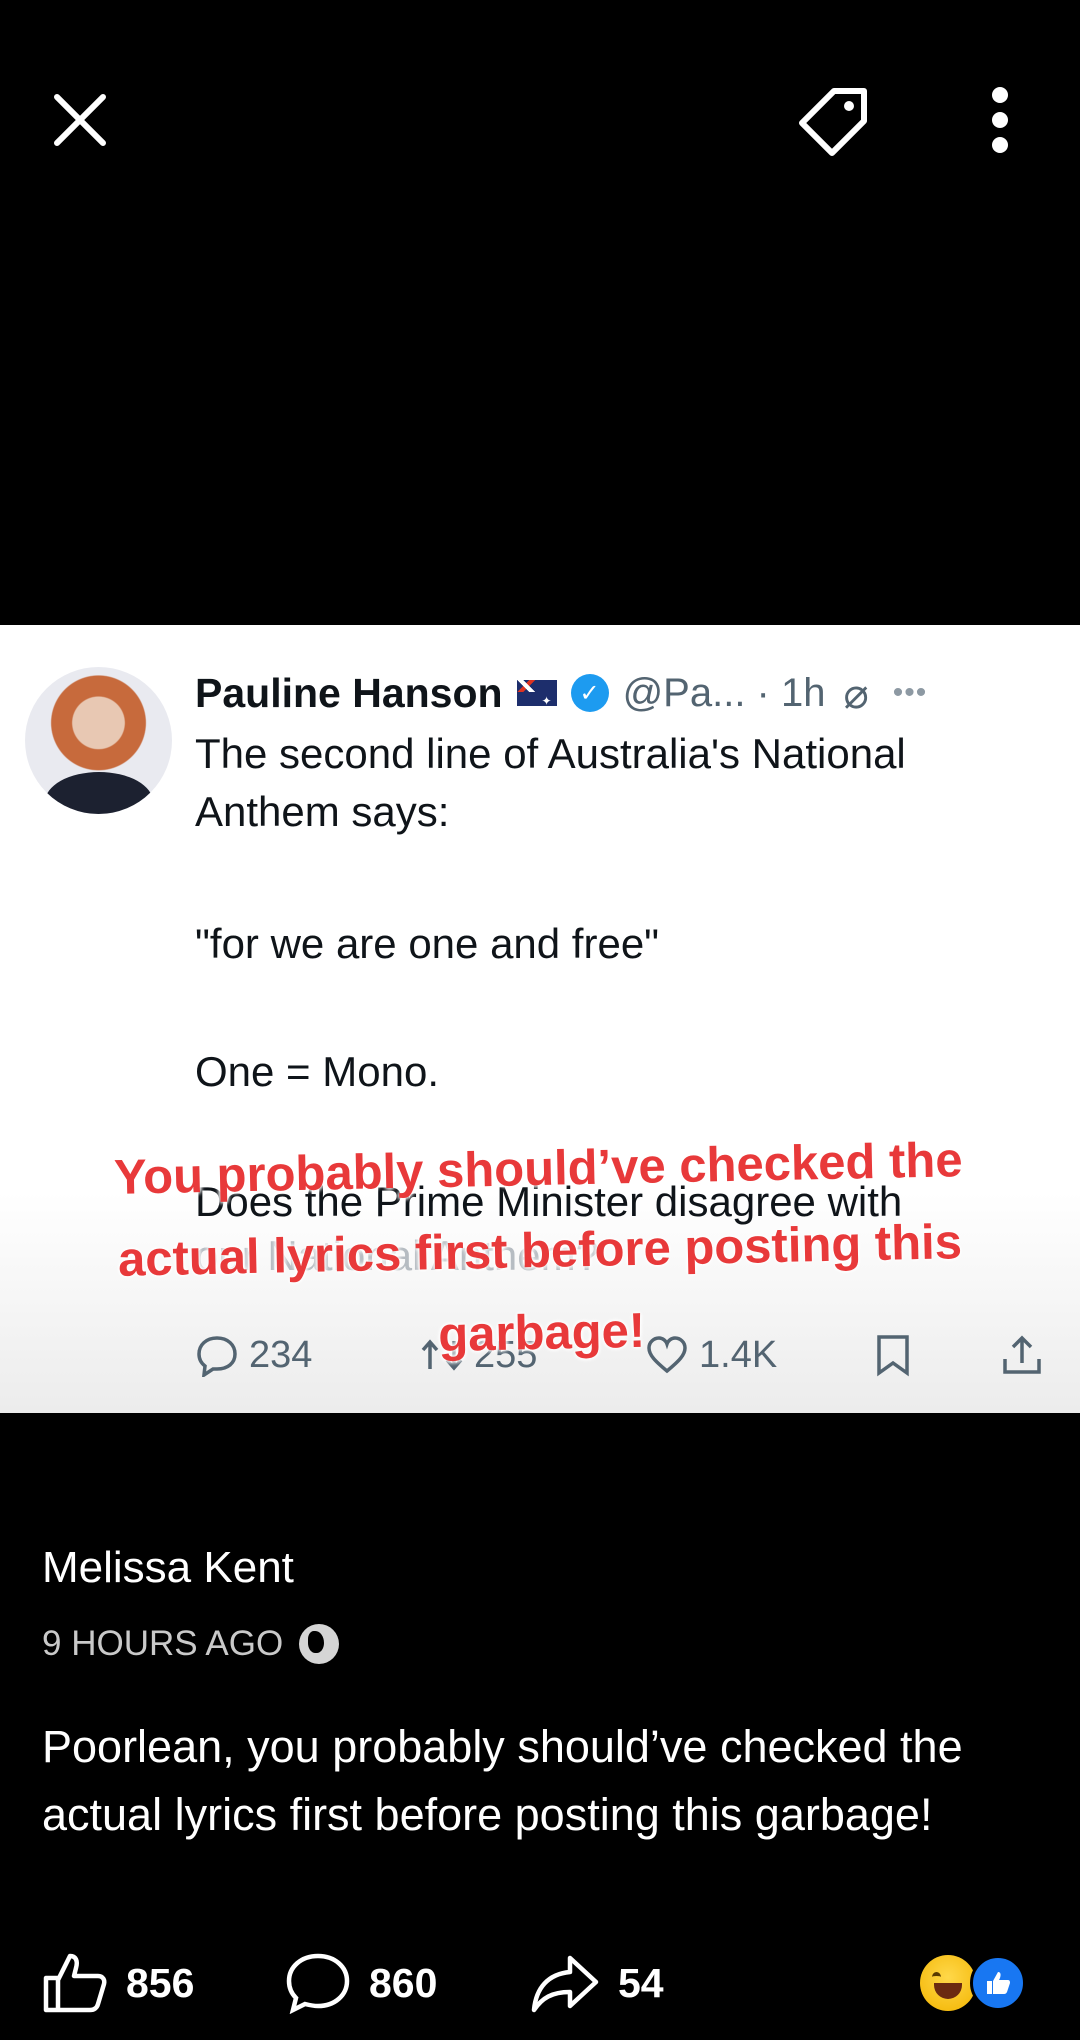 This screenshot has height=2040, width=1080. What do you see at coordinates (724, 692) in the screenshot?
I see `tweet-handle: @Pa... · 1h` at bounding box center [724, 692].